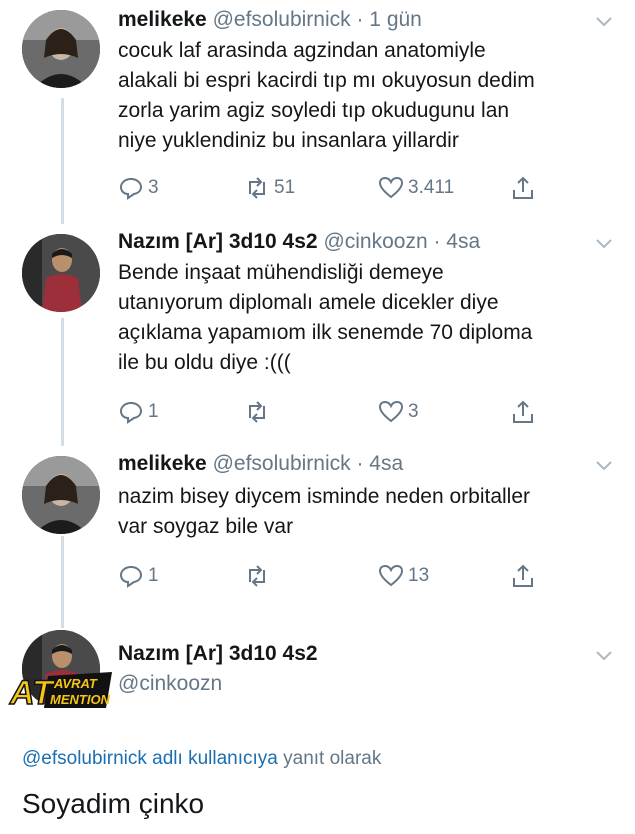 Image resolution: width=635 pixels, height=834 pixels. What do you see at coordinates (75, 683) in the screenshot?
I see `svg-text: AVRAT` at bounding box center [75, 683].